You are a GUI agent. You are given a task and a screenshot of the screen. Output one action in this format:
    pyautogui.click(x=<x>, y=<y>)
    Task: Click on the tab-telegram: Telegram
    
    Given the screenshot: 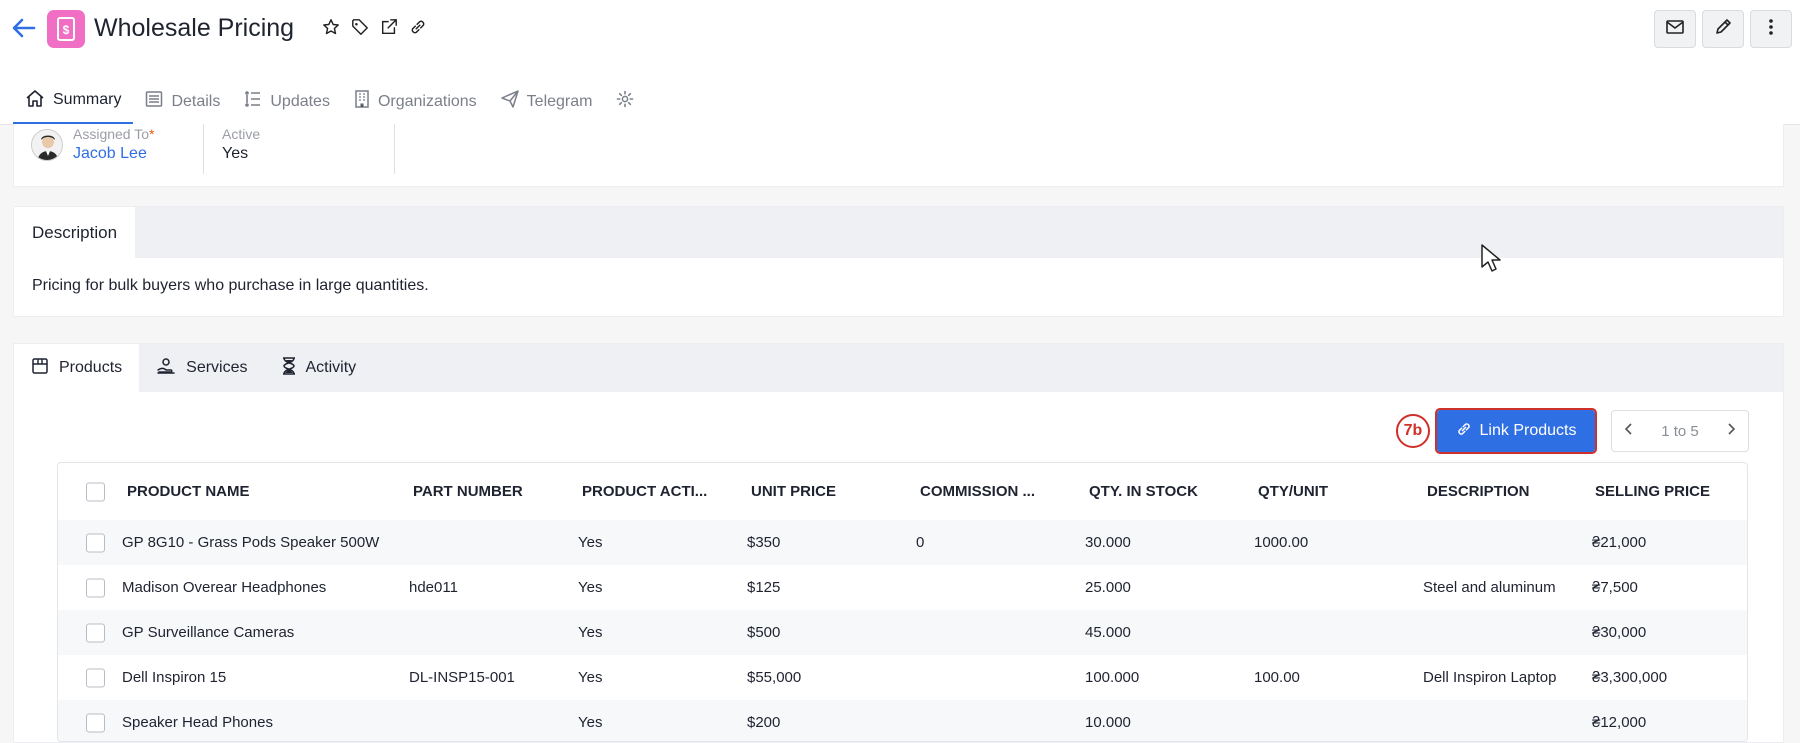 What is the action you would take?
    pyautogui.click(x=547, y=101)
    